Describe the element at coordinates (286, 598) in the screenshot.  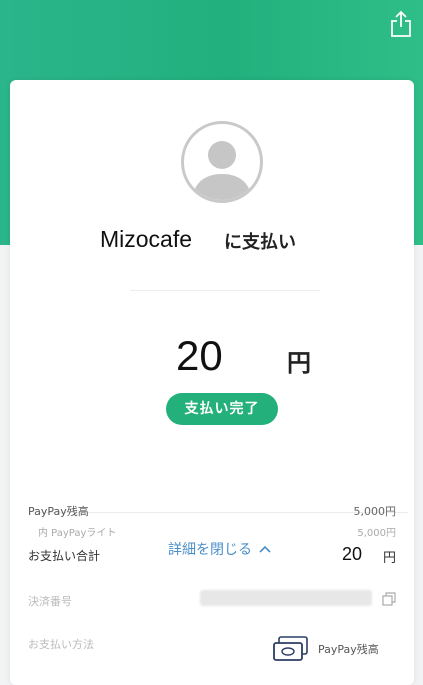
I see `transaction-number` at that location.